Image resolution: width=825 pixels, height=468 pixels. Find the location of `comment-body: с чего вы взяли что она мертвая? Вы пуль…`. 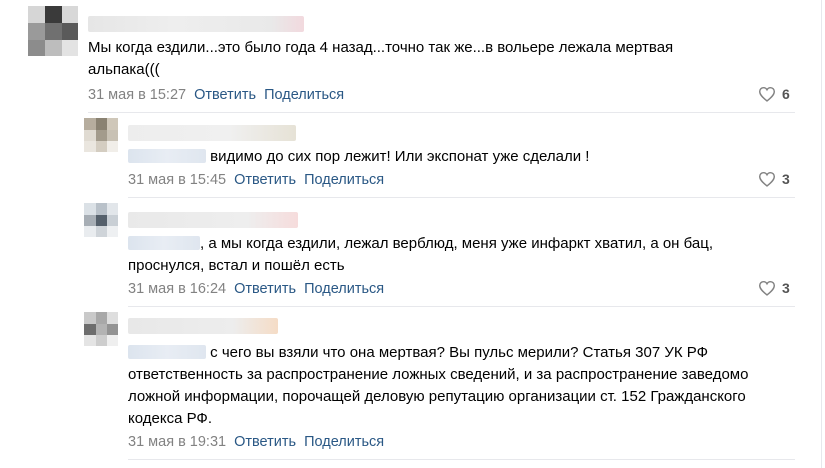

comment-body: с чего вы взяли что она мертвая? Вы пуль… is located at coordinates (453, 386).